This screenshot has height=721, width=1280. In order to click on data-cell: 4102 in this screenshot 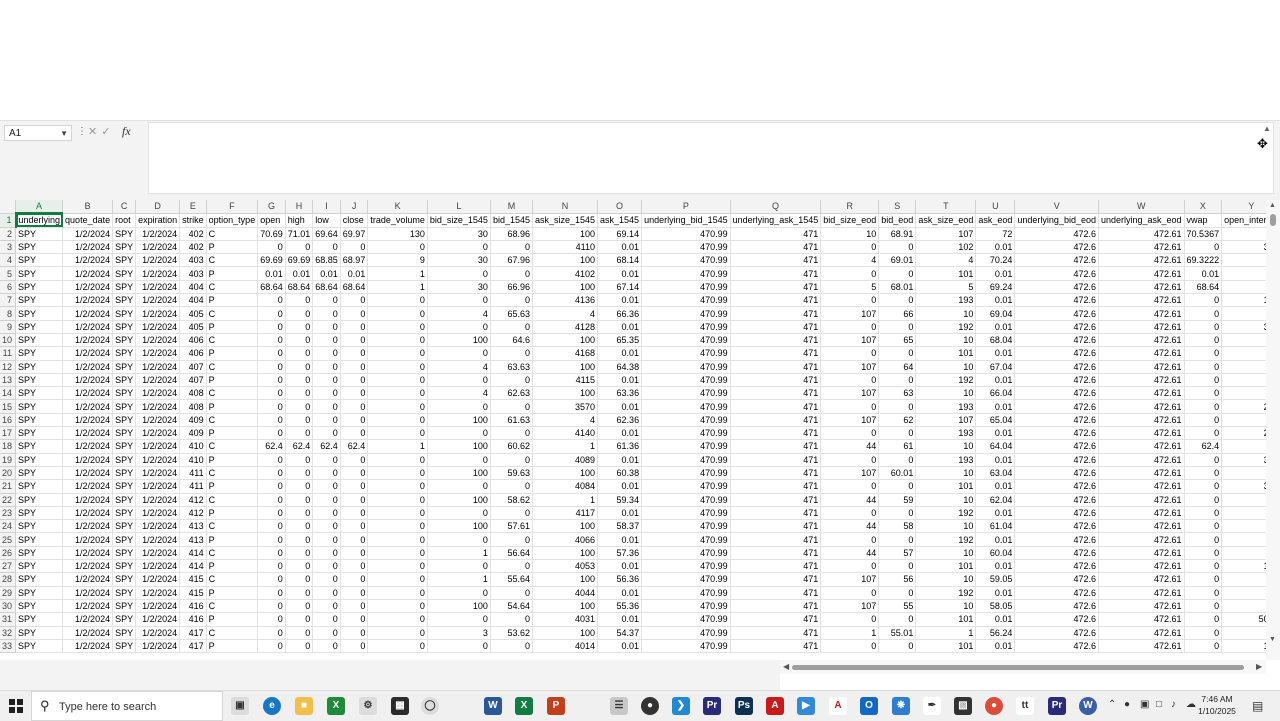, I will do `click(565, 273)`.